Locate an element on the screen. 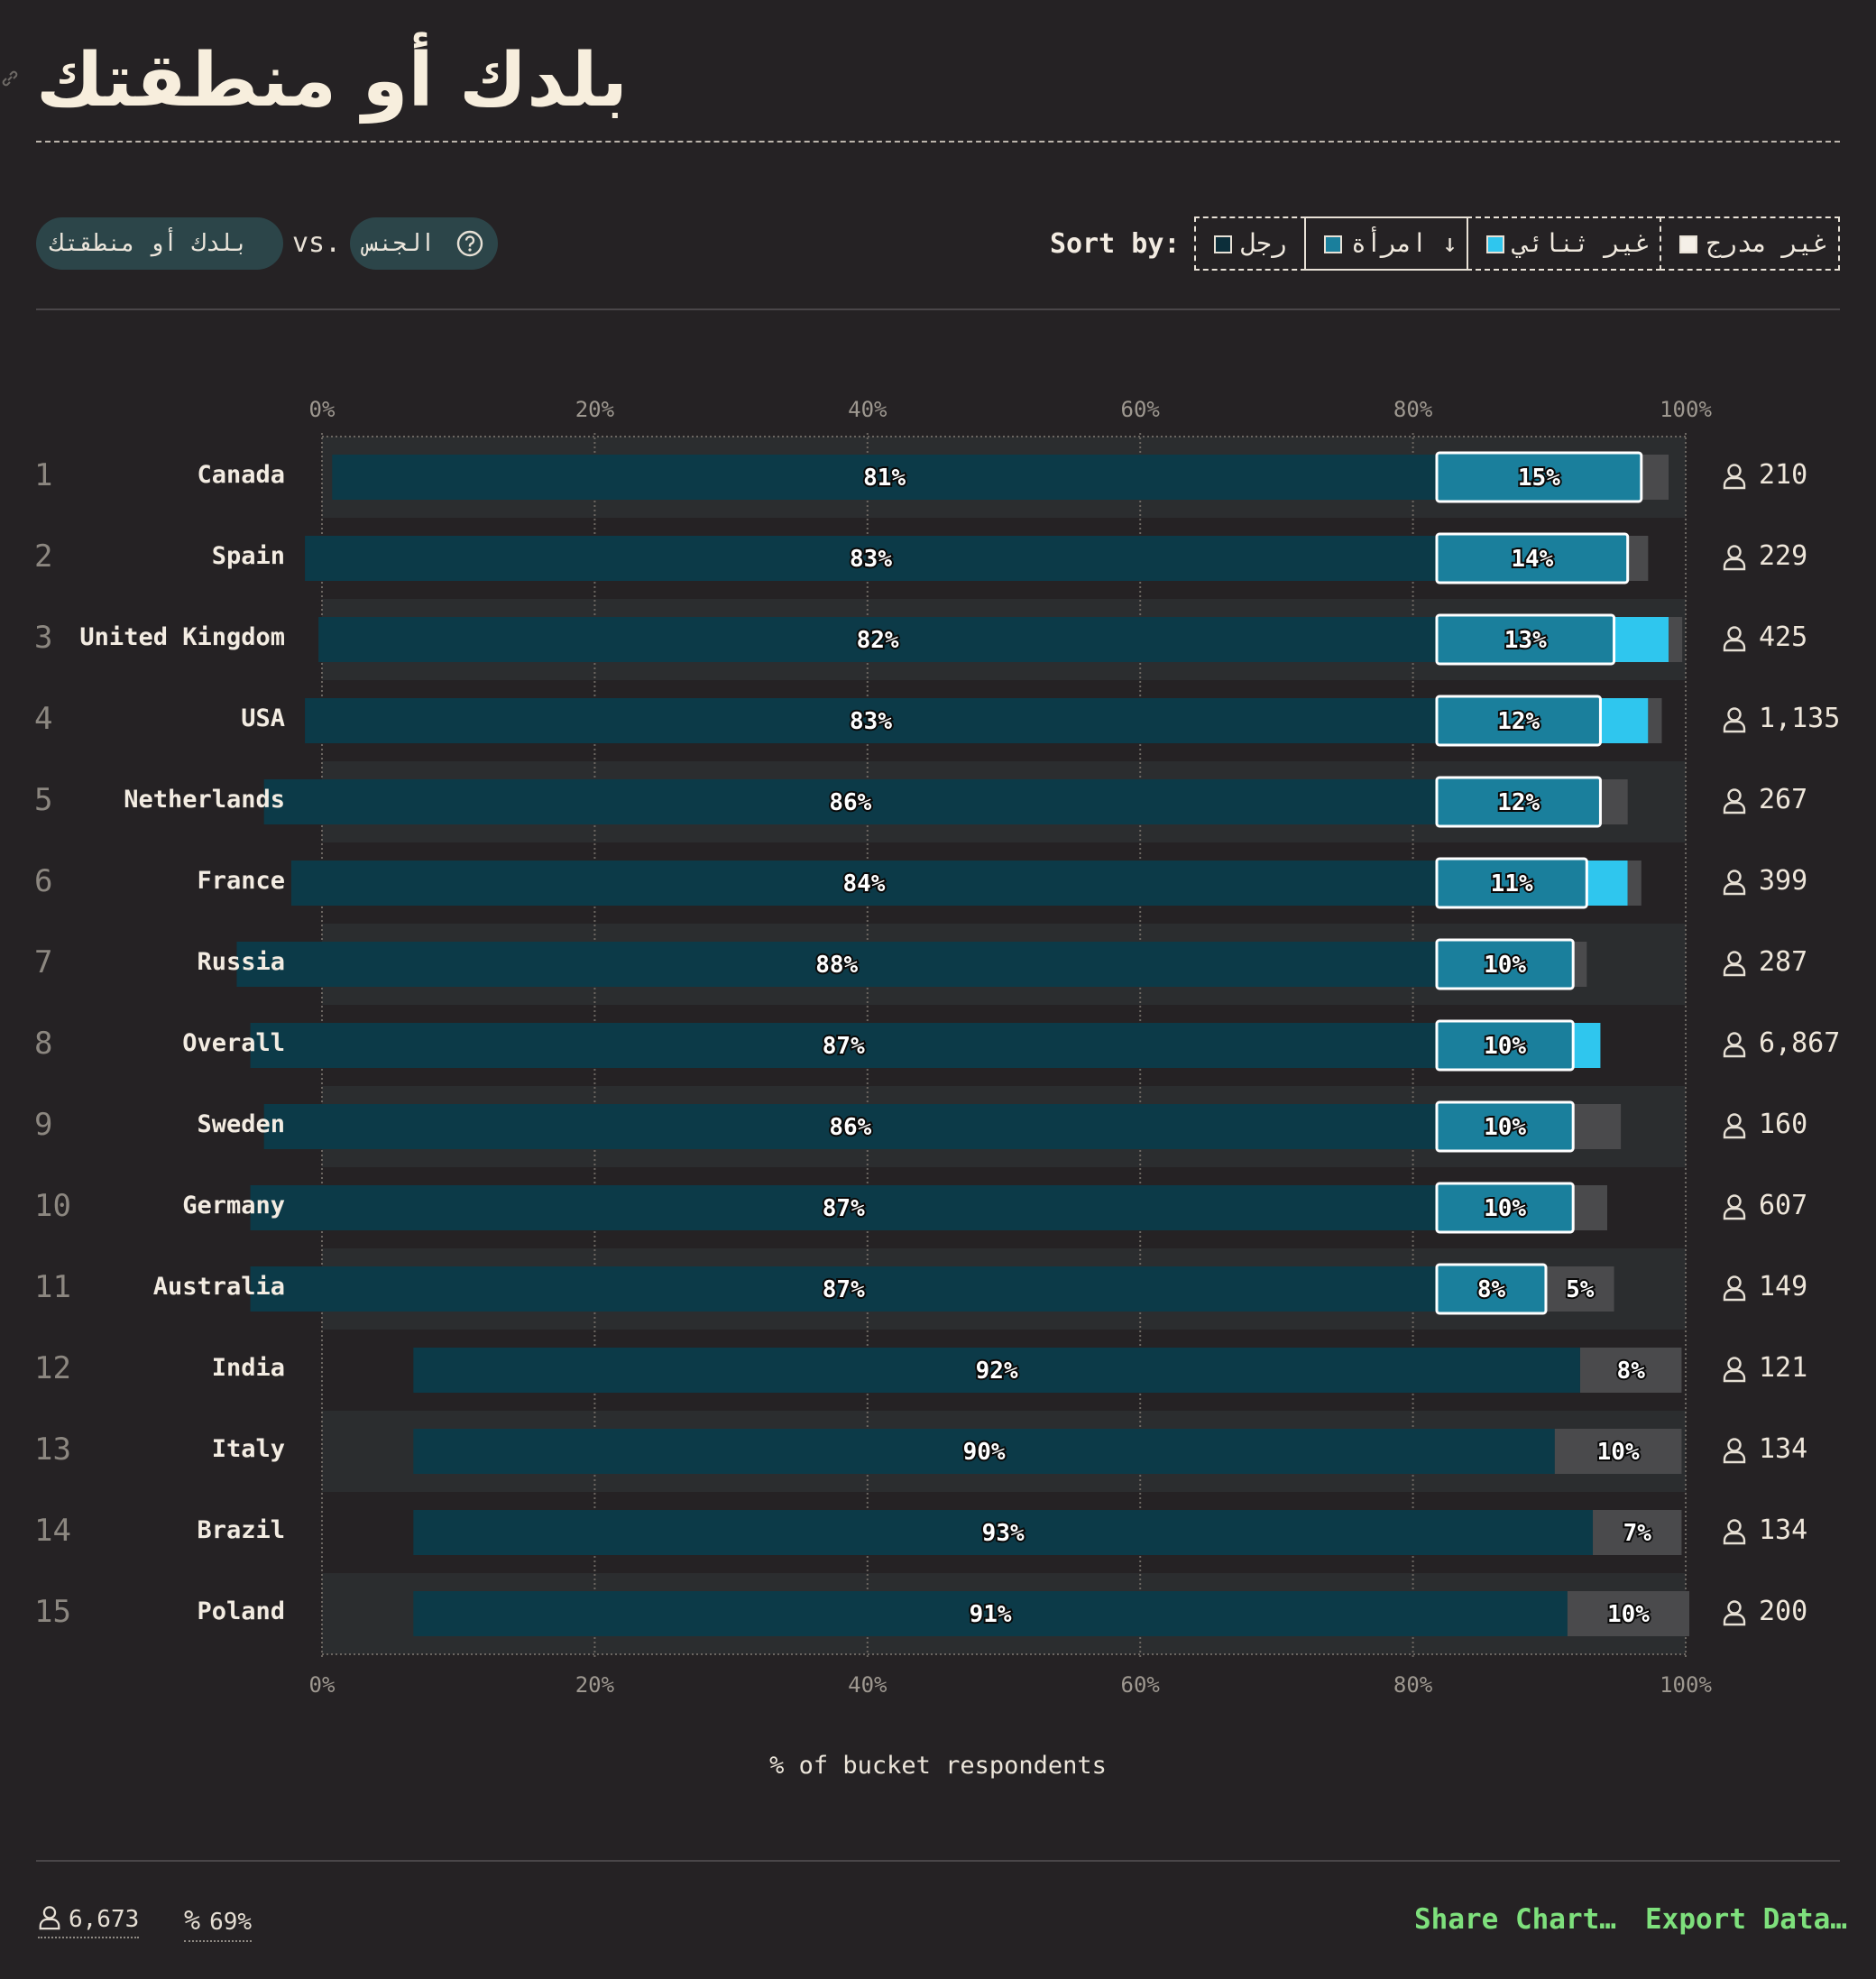 The width and height of the screenshot is (1876, 1979). bar-man-label: 83% is located at coordinates (871, 721).